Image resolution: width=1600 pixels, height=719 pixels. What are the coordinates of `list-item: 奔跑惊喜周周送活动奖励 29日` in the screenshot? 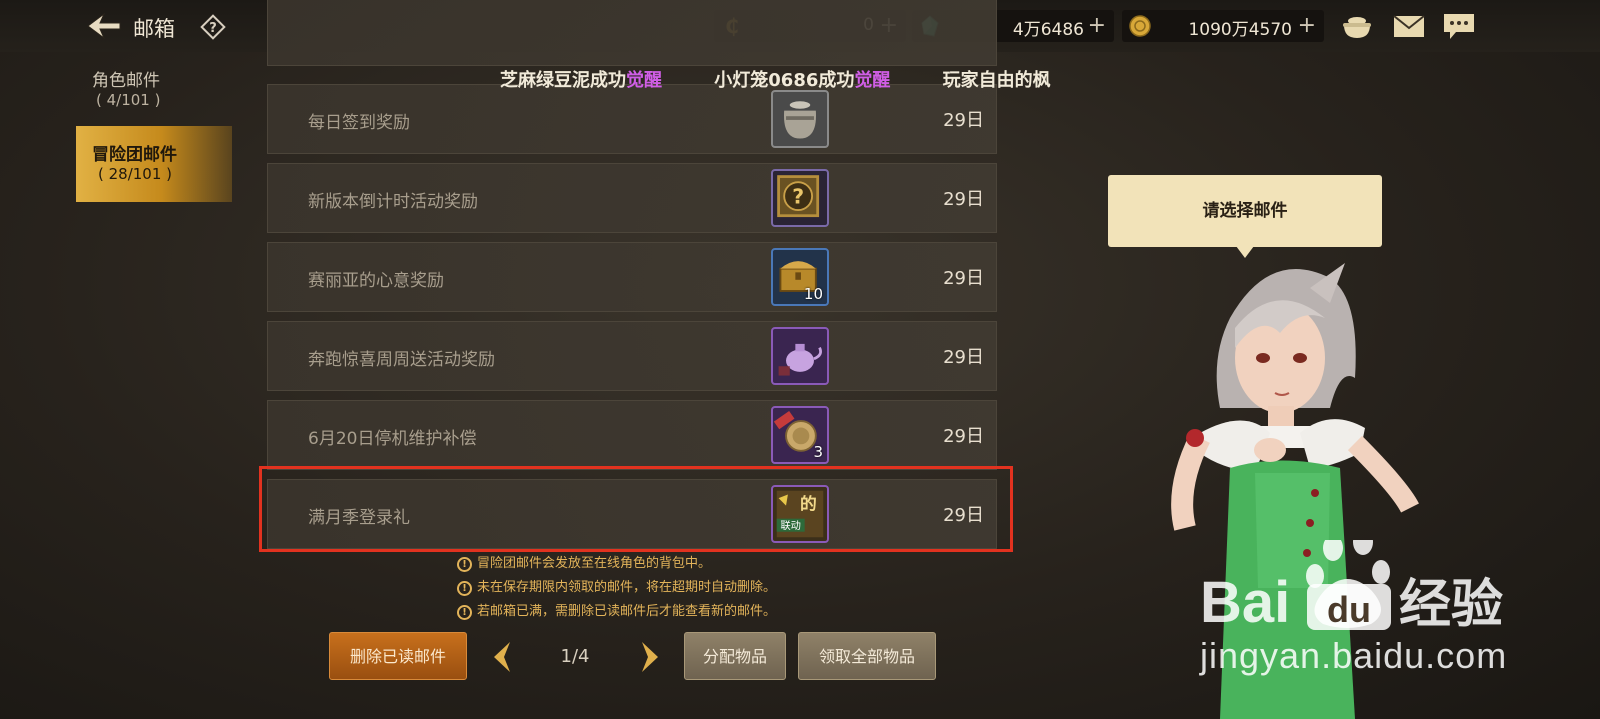 It's located at (632, 356).